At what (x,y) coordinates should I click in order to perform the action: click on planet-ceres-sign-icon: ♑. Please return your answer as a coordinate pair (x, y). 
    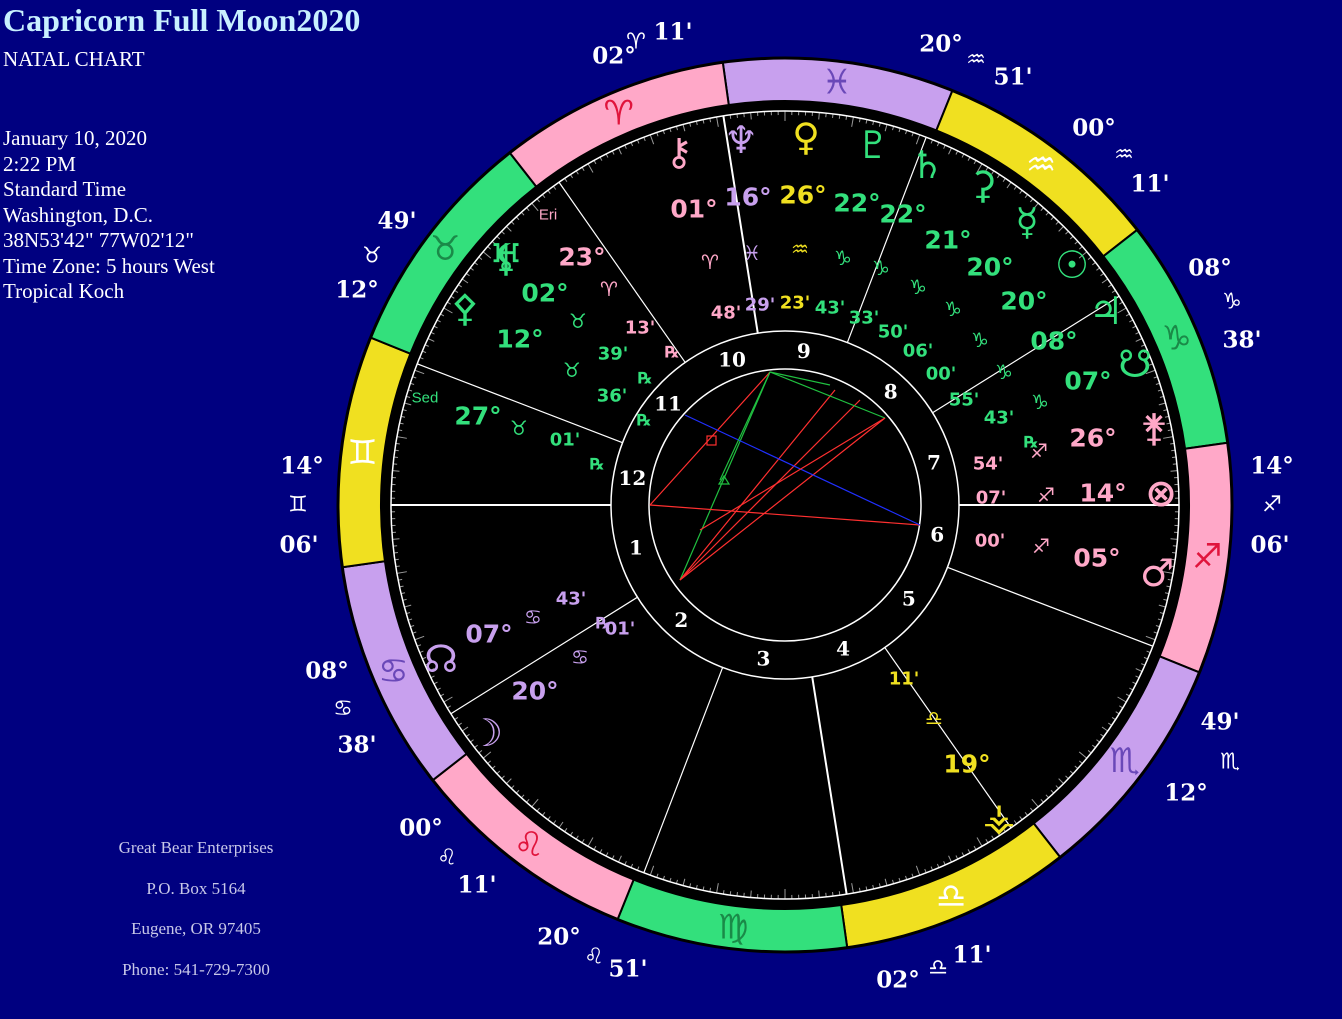
    Looking at the image, I should click on (918, 287).